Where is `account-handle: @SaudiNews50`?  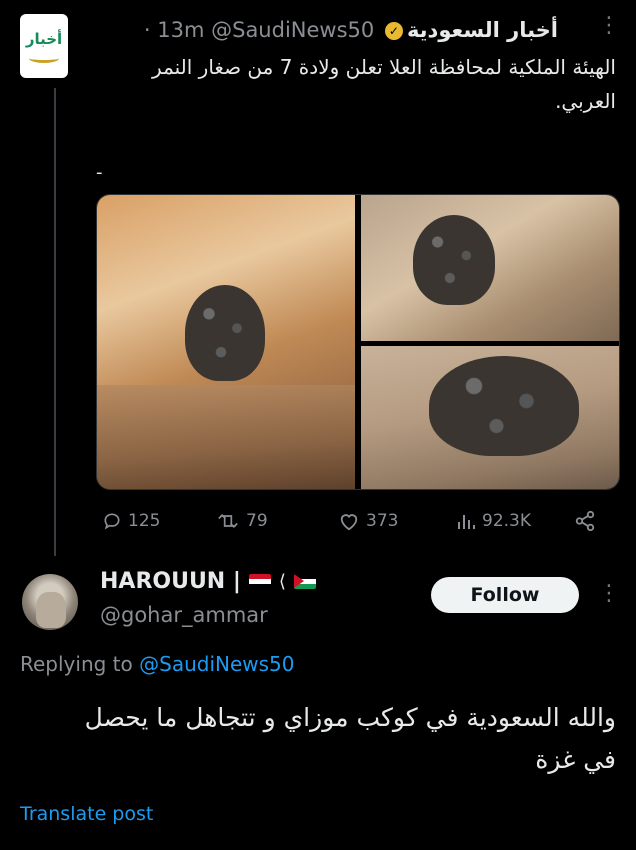
account-handle: @SaudiNews50 is located at coordinates (292, 30).